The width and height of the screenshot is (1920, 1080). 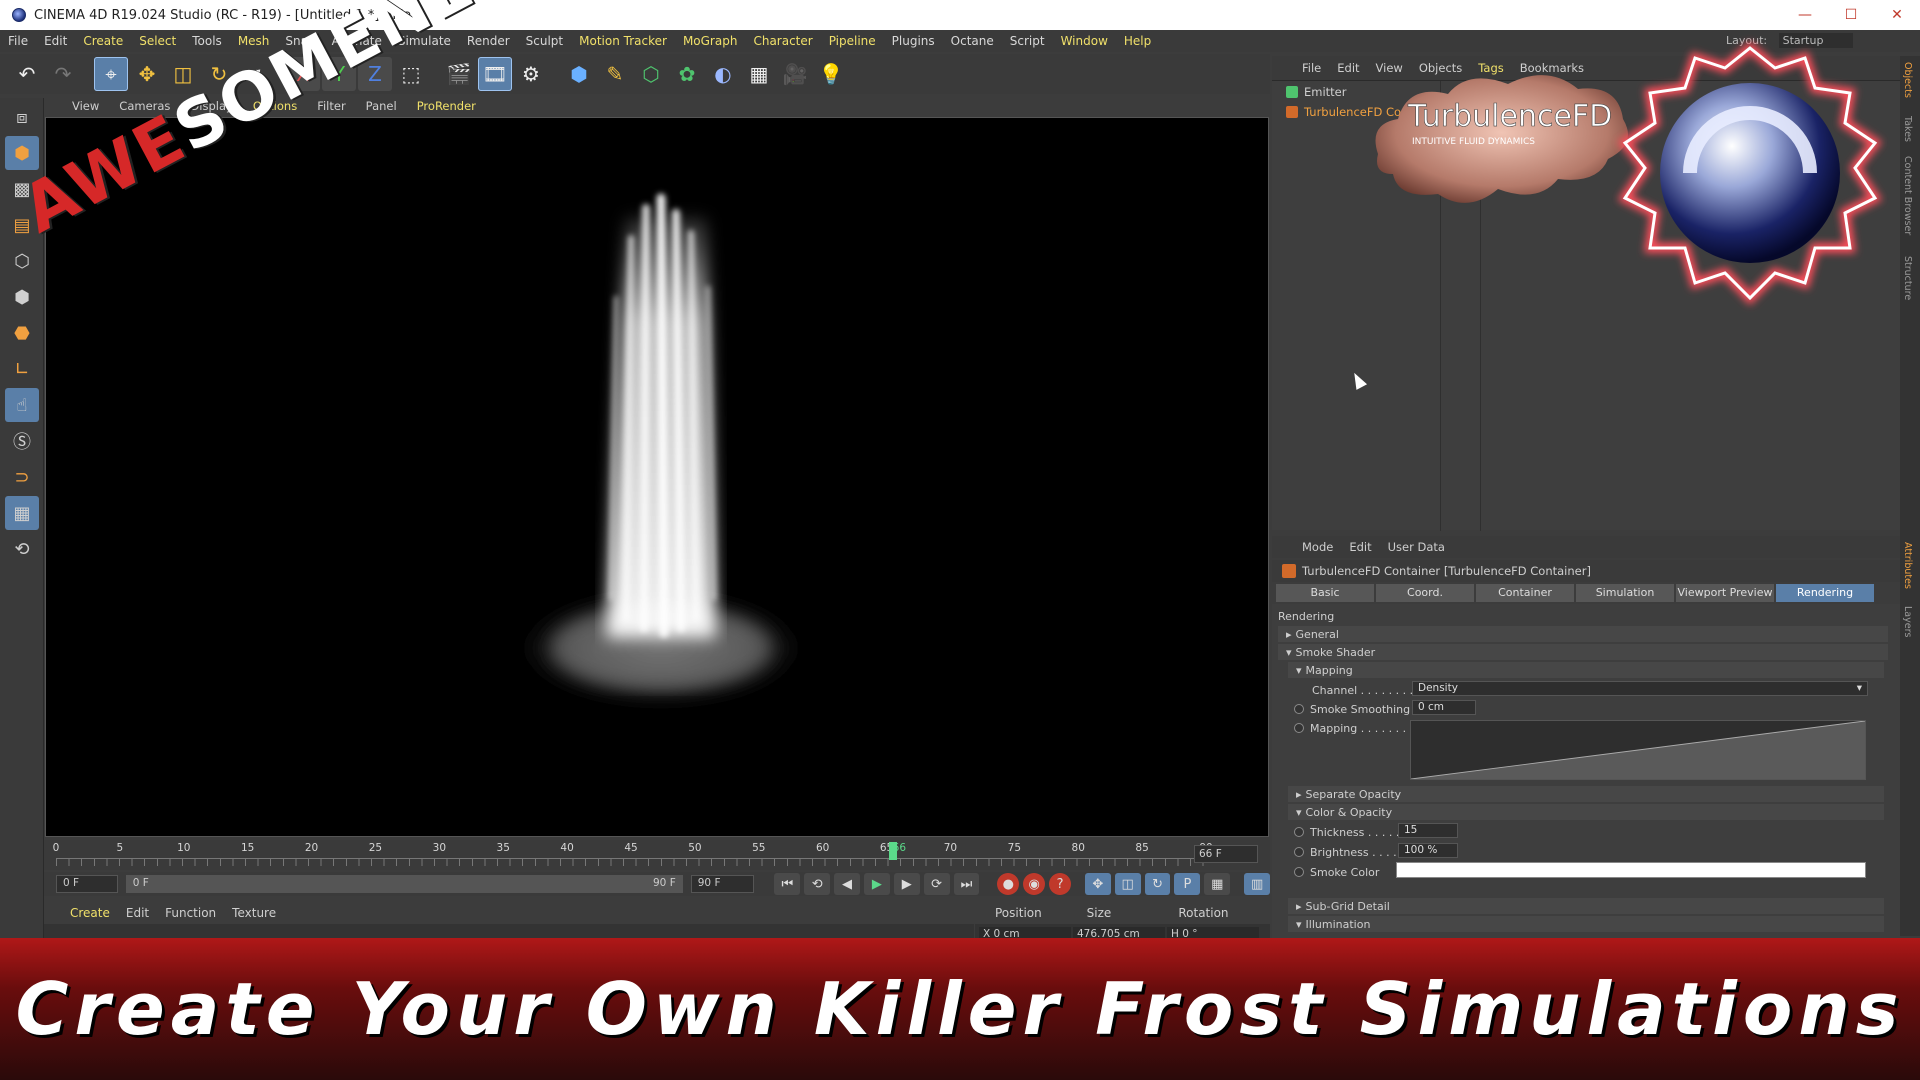 I want to click on attributes-menu-user-data: User Data, so click(x=1416, y=547).